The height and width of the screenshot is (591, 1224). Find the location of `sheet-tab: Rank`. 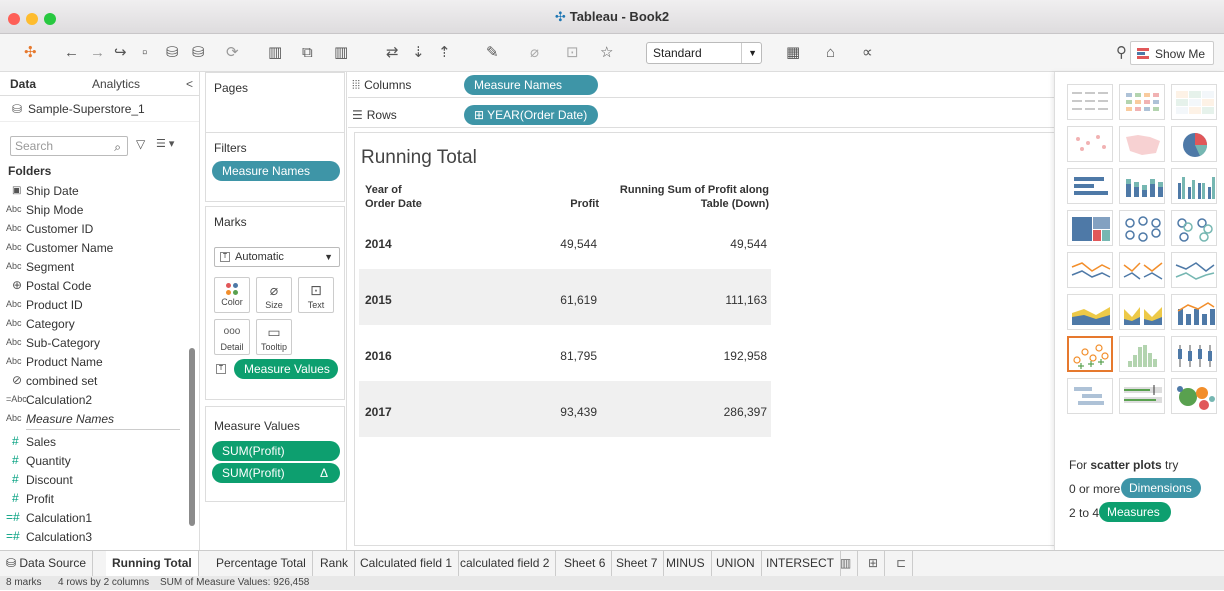

sheet-tab: Rank is located at coordinates (335, 564).